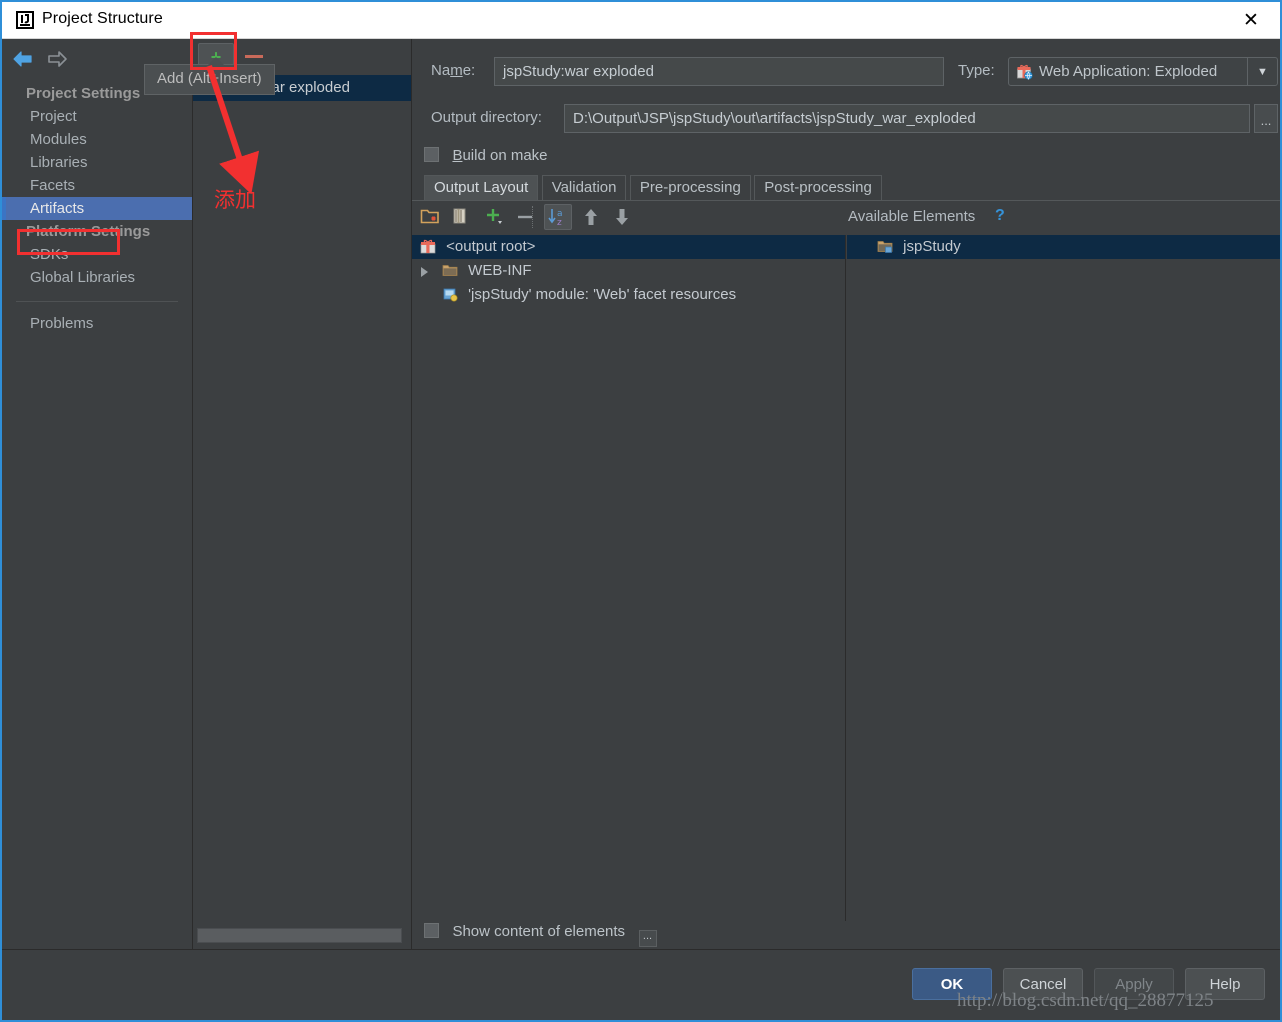  What do you see at coordinates (216, 61) in the screenshot?
I see `tooltip-arrow` at bounding box center [216, 61].